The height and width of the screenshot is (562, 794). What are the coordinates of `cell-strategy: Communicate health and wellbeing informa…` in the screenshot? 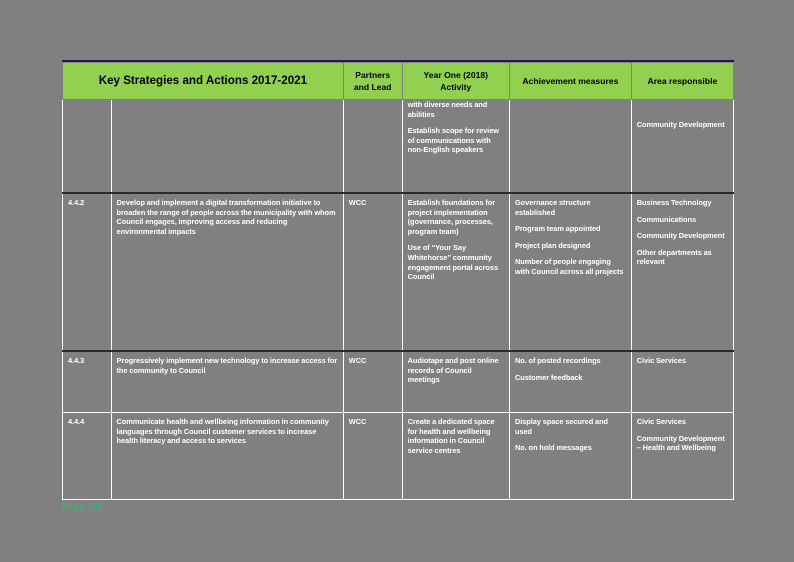 It's located at (227, 456).